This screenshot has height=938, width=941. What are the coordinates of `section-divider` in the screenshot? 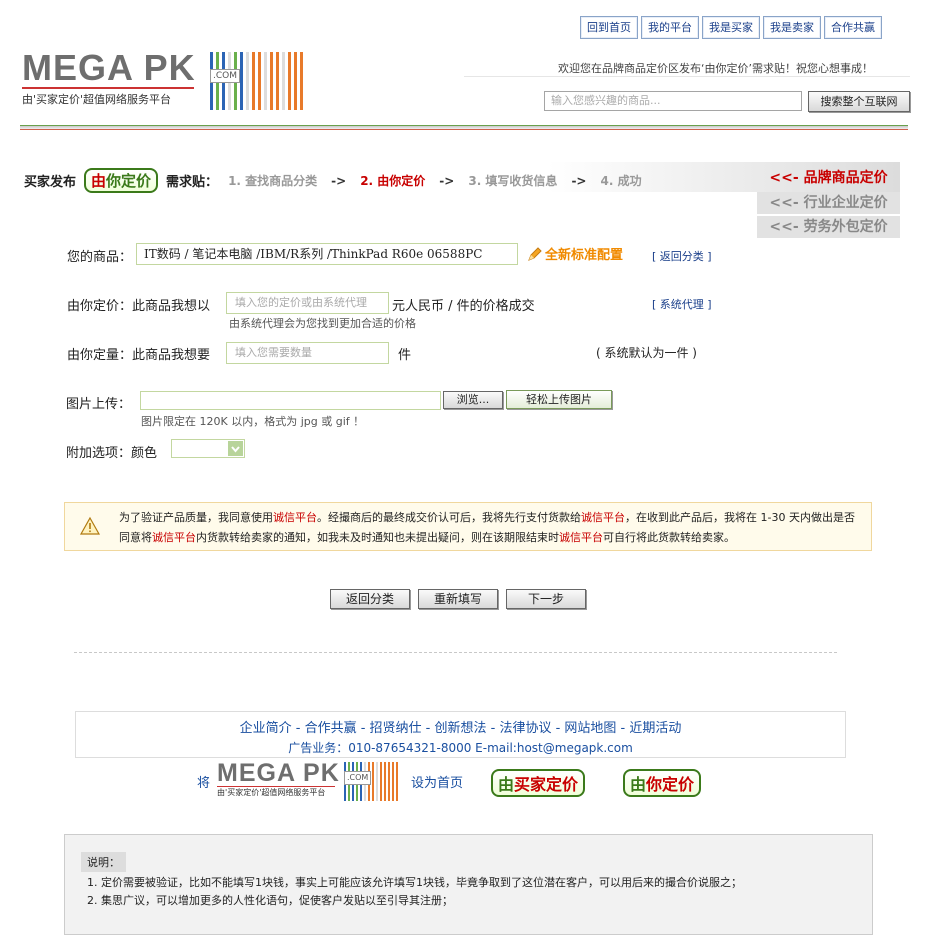 It's located at (455, 652).